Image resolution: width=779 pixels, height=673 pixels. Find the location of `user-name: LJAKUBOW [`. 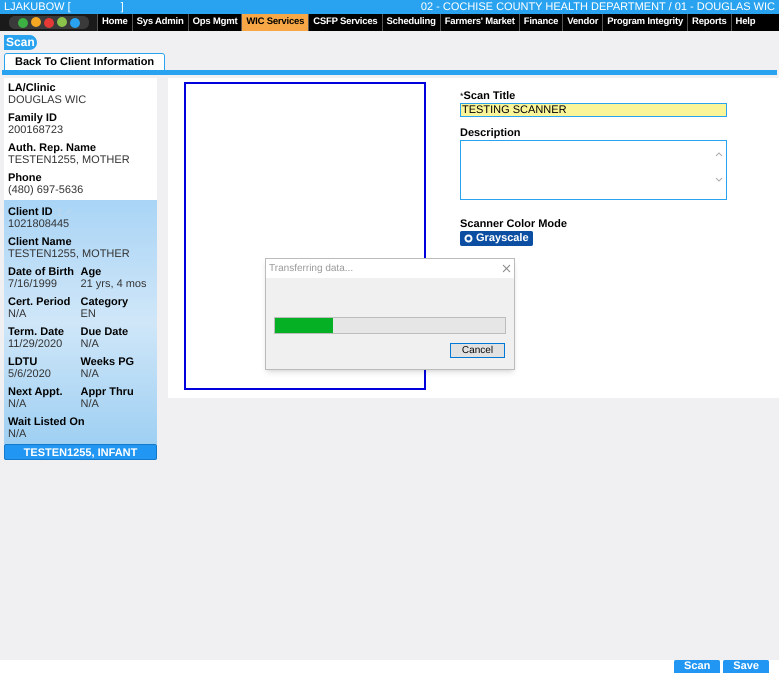

user-name: LJAKUBOW [ is located at coordinates (37, 7).